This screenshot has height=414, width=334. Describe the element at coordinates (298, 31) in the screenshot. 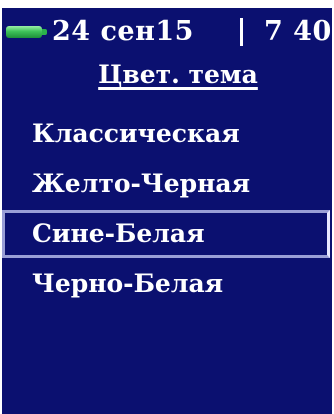

I see `status-time: 7 40` at that location.